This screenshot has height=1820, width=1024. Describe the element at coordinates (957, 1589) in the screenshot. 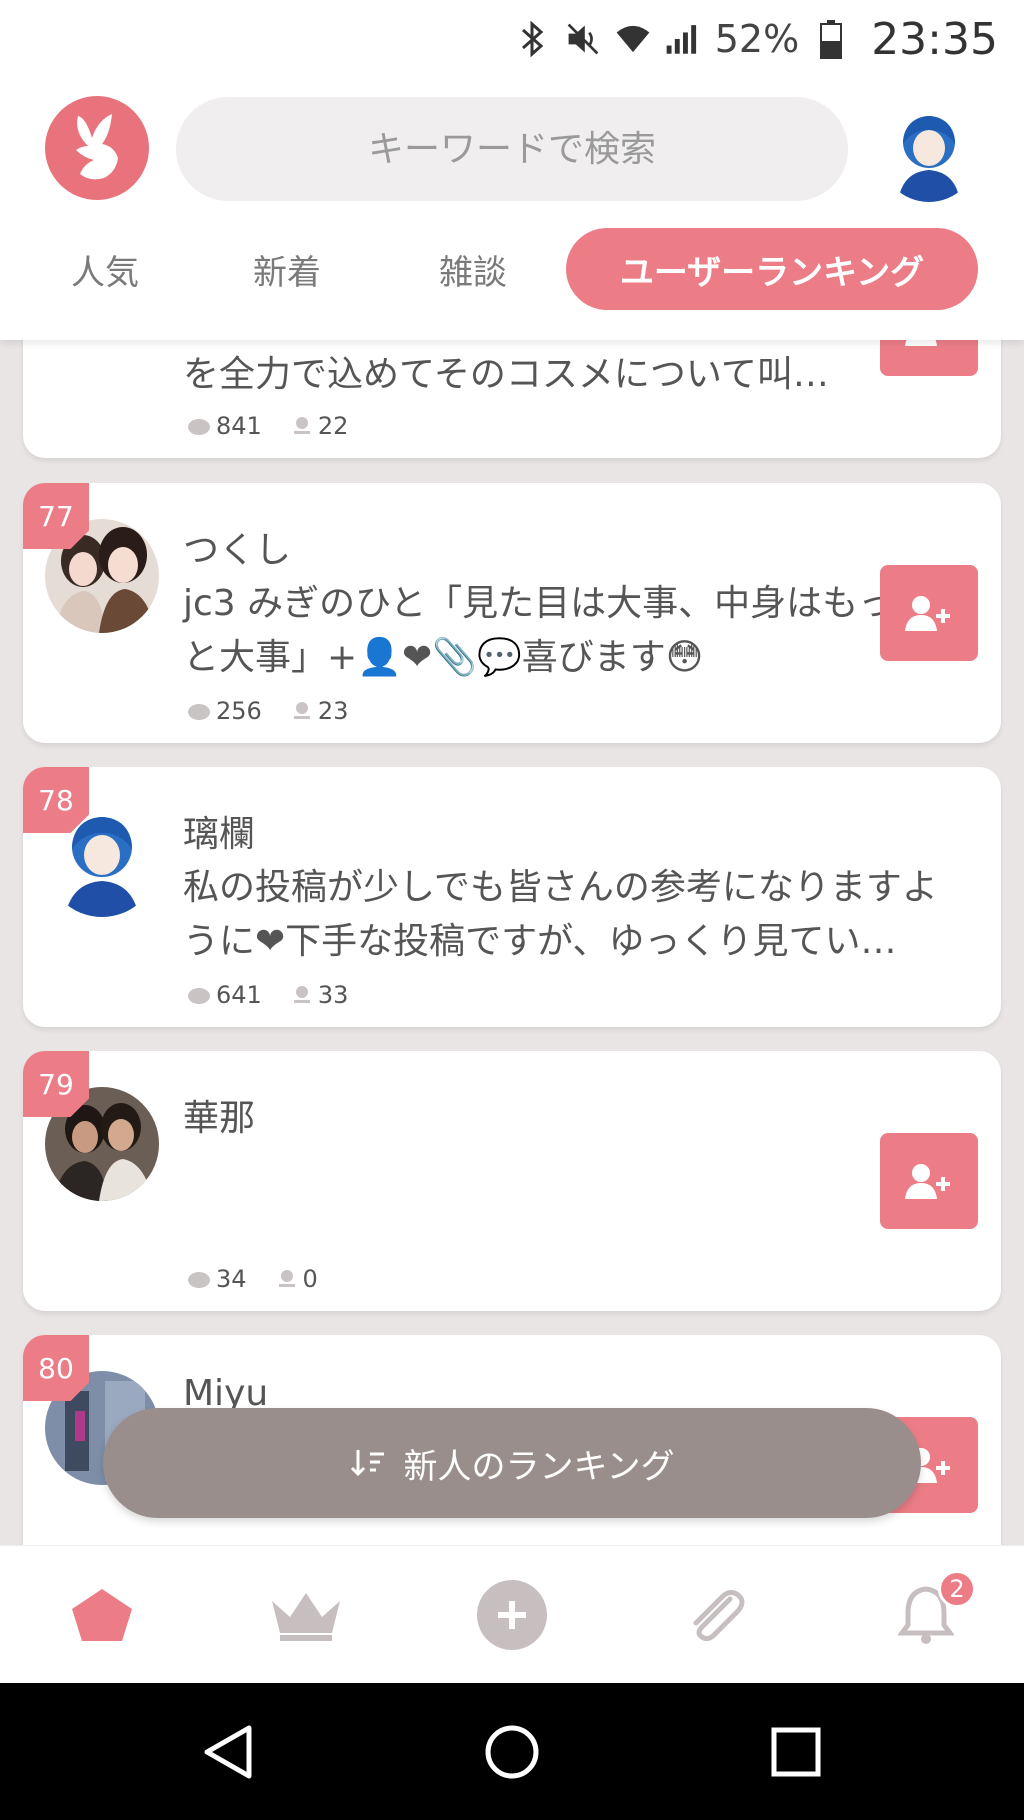

I see `notification-badge: 2` at that location.